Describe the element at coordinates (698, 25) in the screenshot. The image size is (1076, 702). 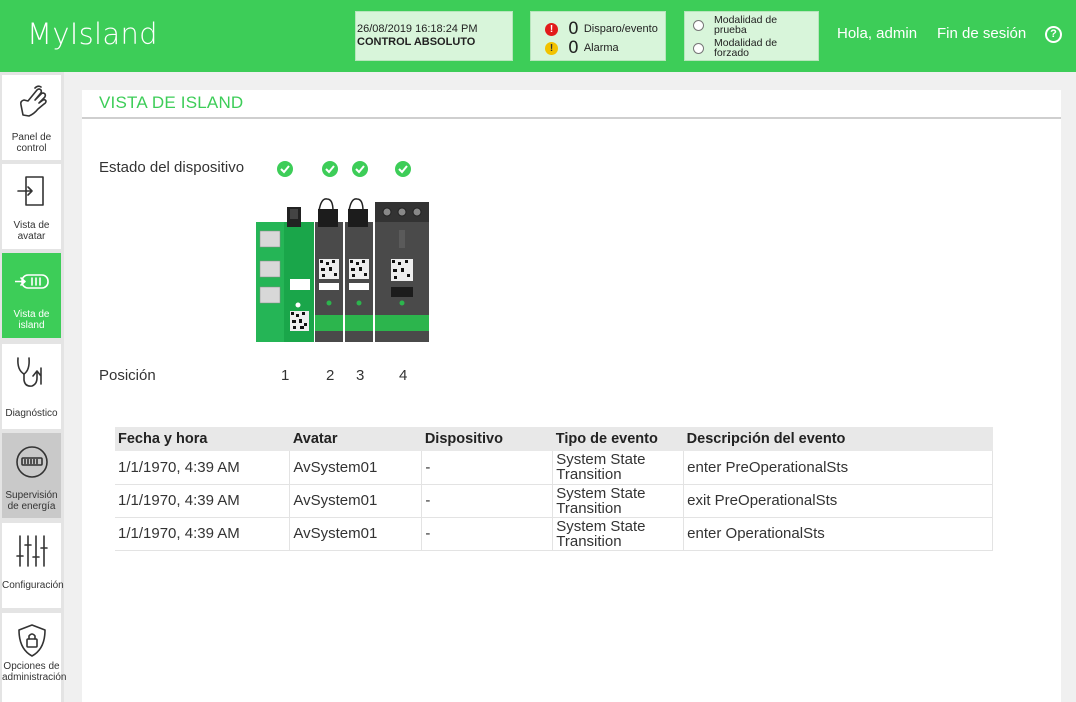
I see `test-mode-radio` at that location.